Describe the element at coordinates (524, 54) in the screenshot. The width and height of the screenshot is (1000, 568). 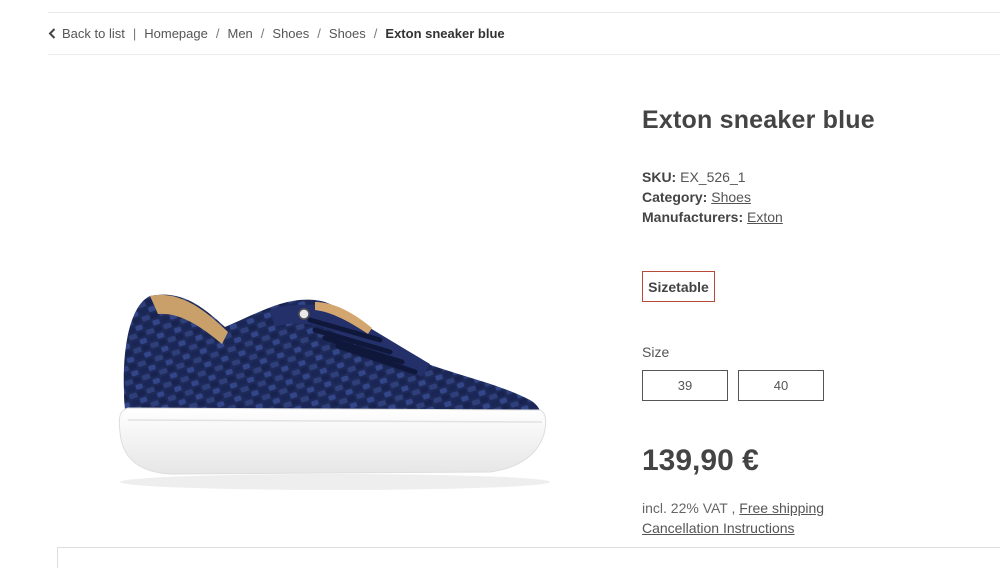
I see `breadcrumb-divider-line` at that location.